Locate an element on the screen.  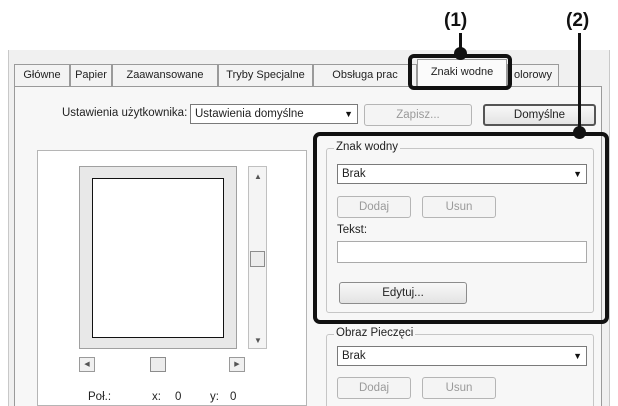
tab-zaawansowane: Zaawansowane is located at coordinates (165, 75).